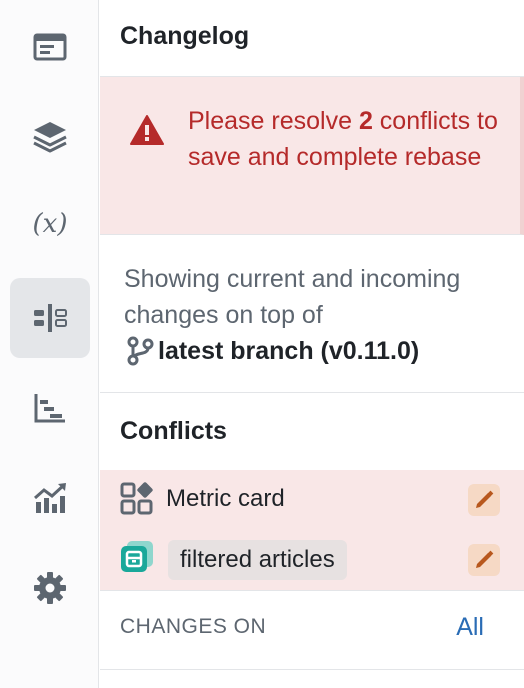  Describe the element at coordinates (173, 431) in the screenshot. I see `conflicts-heading: Conflicts` at that location.